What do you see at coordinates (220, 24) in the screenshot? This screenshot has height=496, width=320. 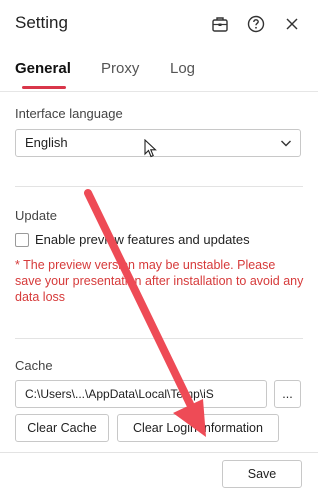 I see `toolbox-icon` at bounding box center [220, 24].